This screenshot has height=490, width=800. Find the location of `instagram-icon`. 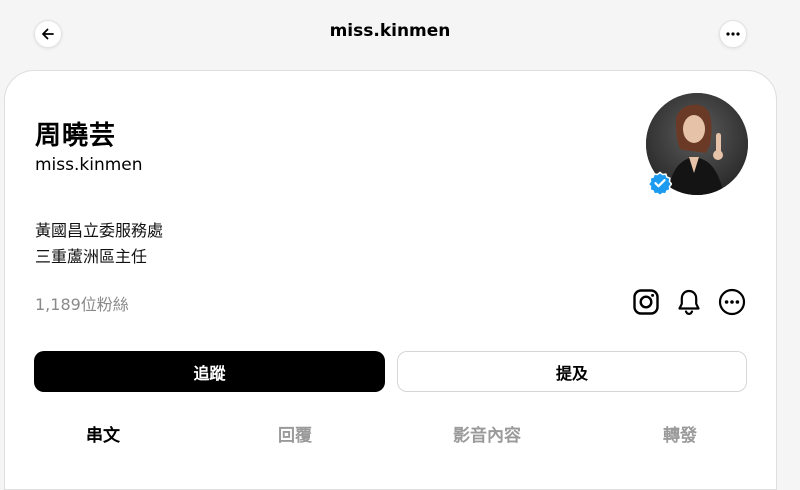

instagram-icon is located at coordinates (646, 302).